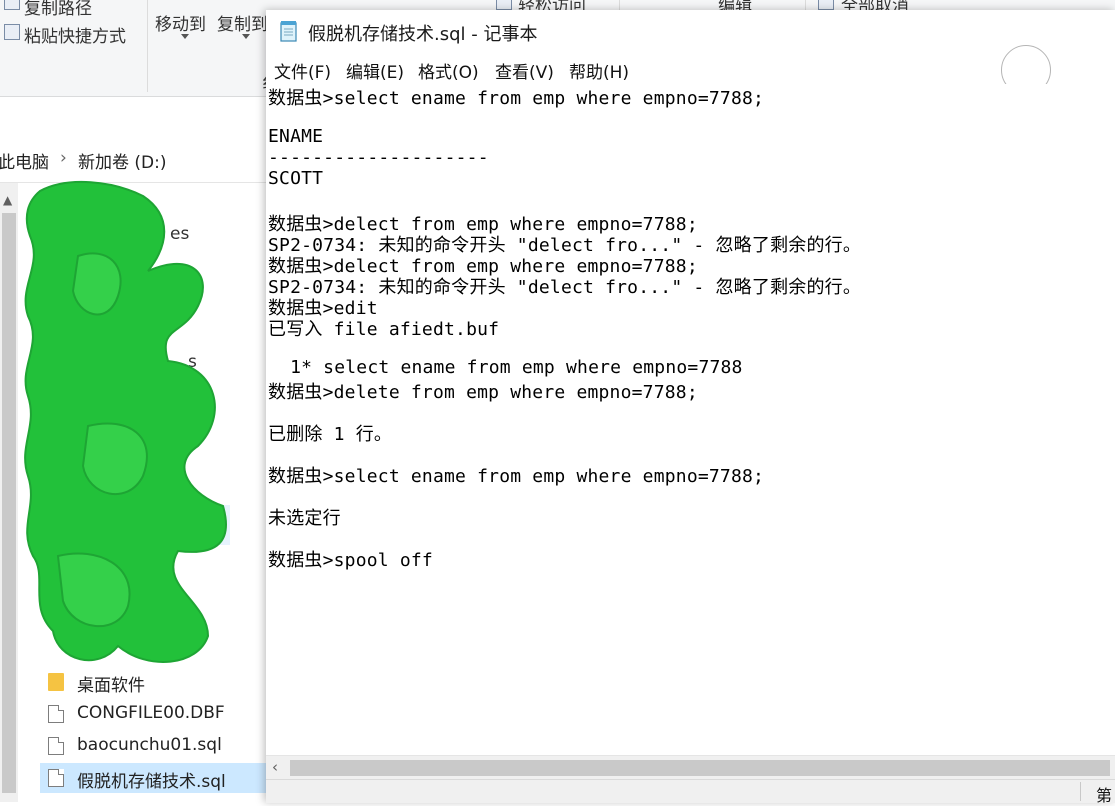 The image size is (1115, 806). What do you see at coordinates (1080, 791) in the screenshot?
I see `status-separator` at bounding box center [1080, 791].